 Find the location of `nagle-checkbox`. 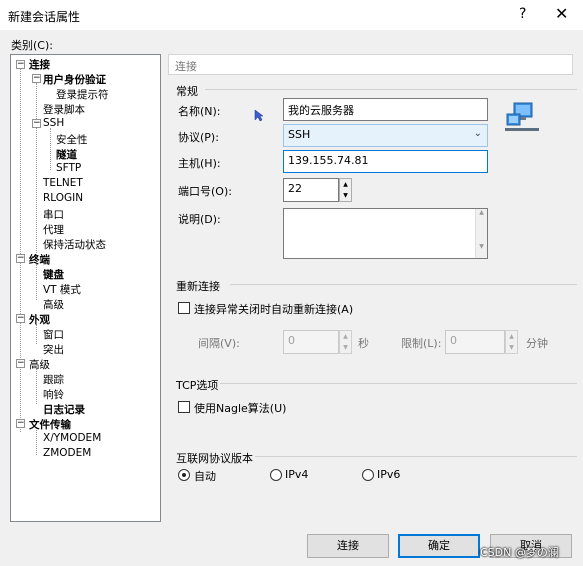

nagle-checkbox is located at coordinates (184, 407).